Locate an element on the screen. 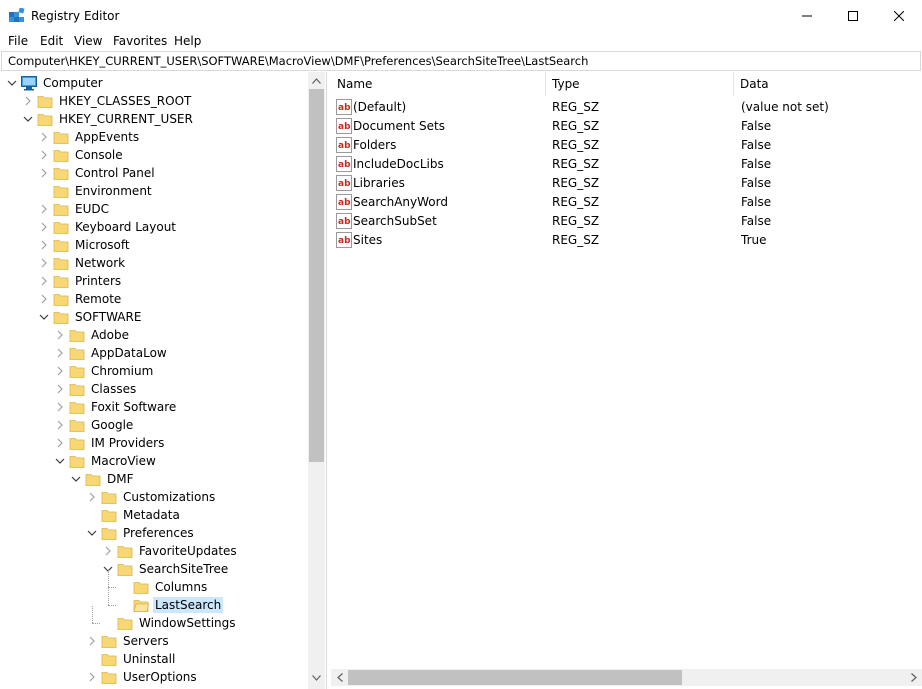  tree-node: Uninstall is located at coordinates (154, 659).